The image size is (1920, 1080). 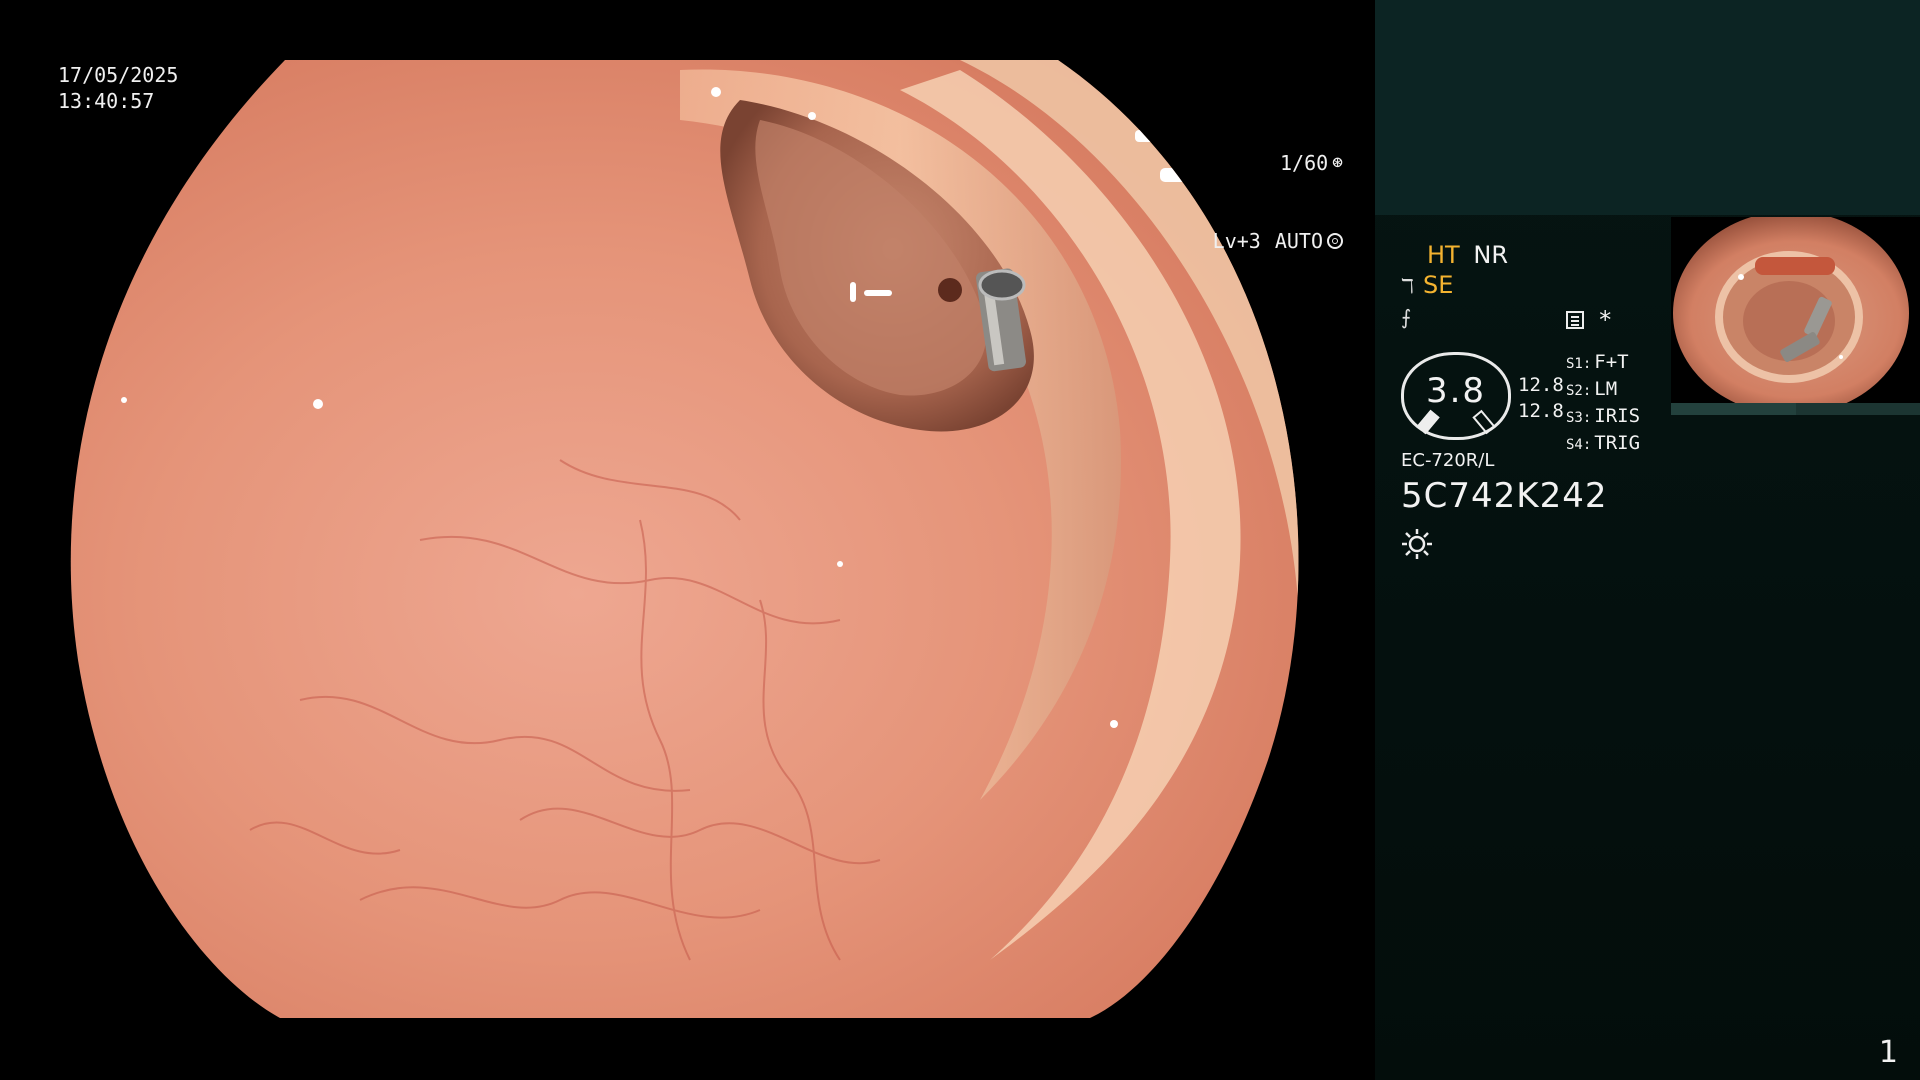 What do you see at coordinates (1304, 163) in the screenshot?
I see `shutter-speed: 1/60` at bounding box center [1304, 163].